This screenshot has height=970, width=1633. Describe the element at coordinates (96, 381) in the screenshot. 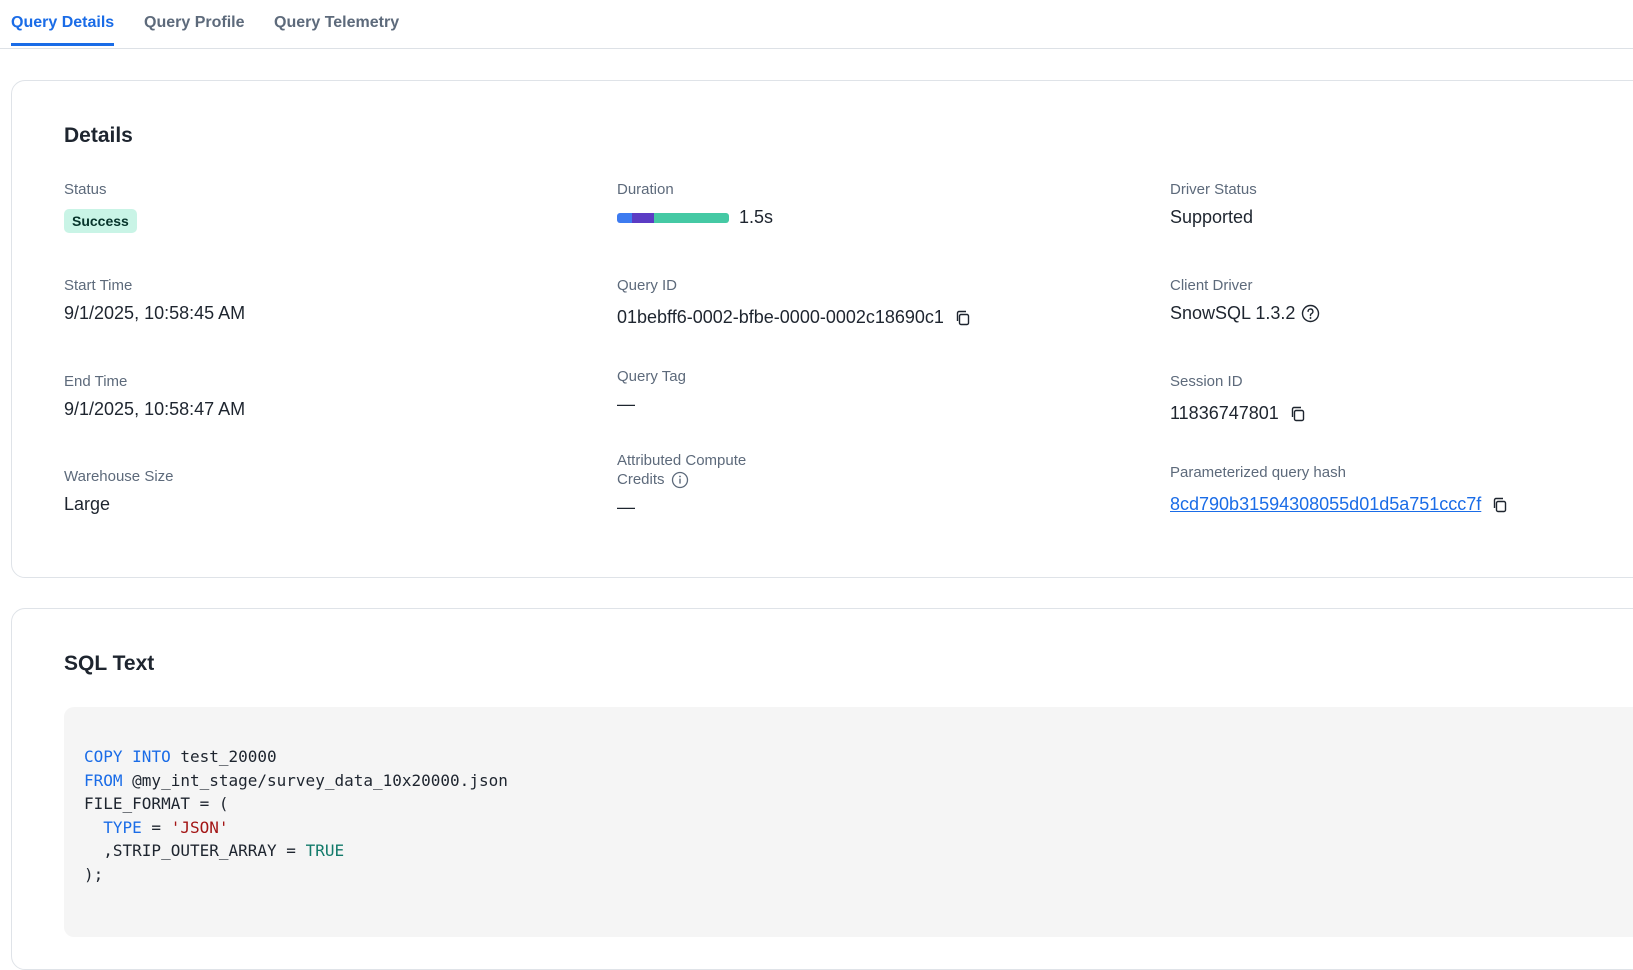

I see `end-time-label: End Time` at that location.